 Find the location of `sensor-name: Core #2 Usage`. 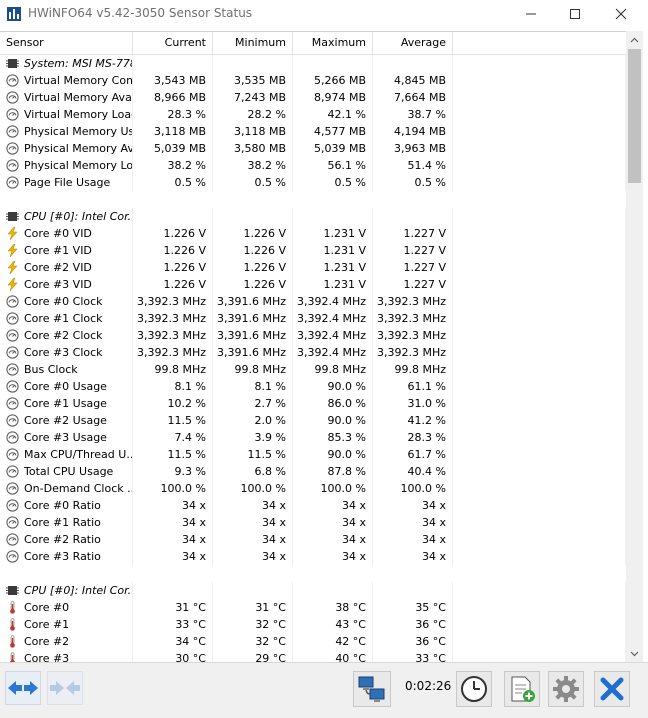

sensor-name: Core #2 Usage is located at coordinates (66, 420).